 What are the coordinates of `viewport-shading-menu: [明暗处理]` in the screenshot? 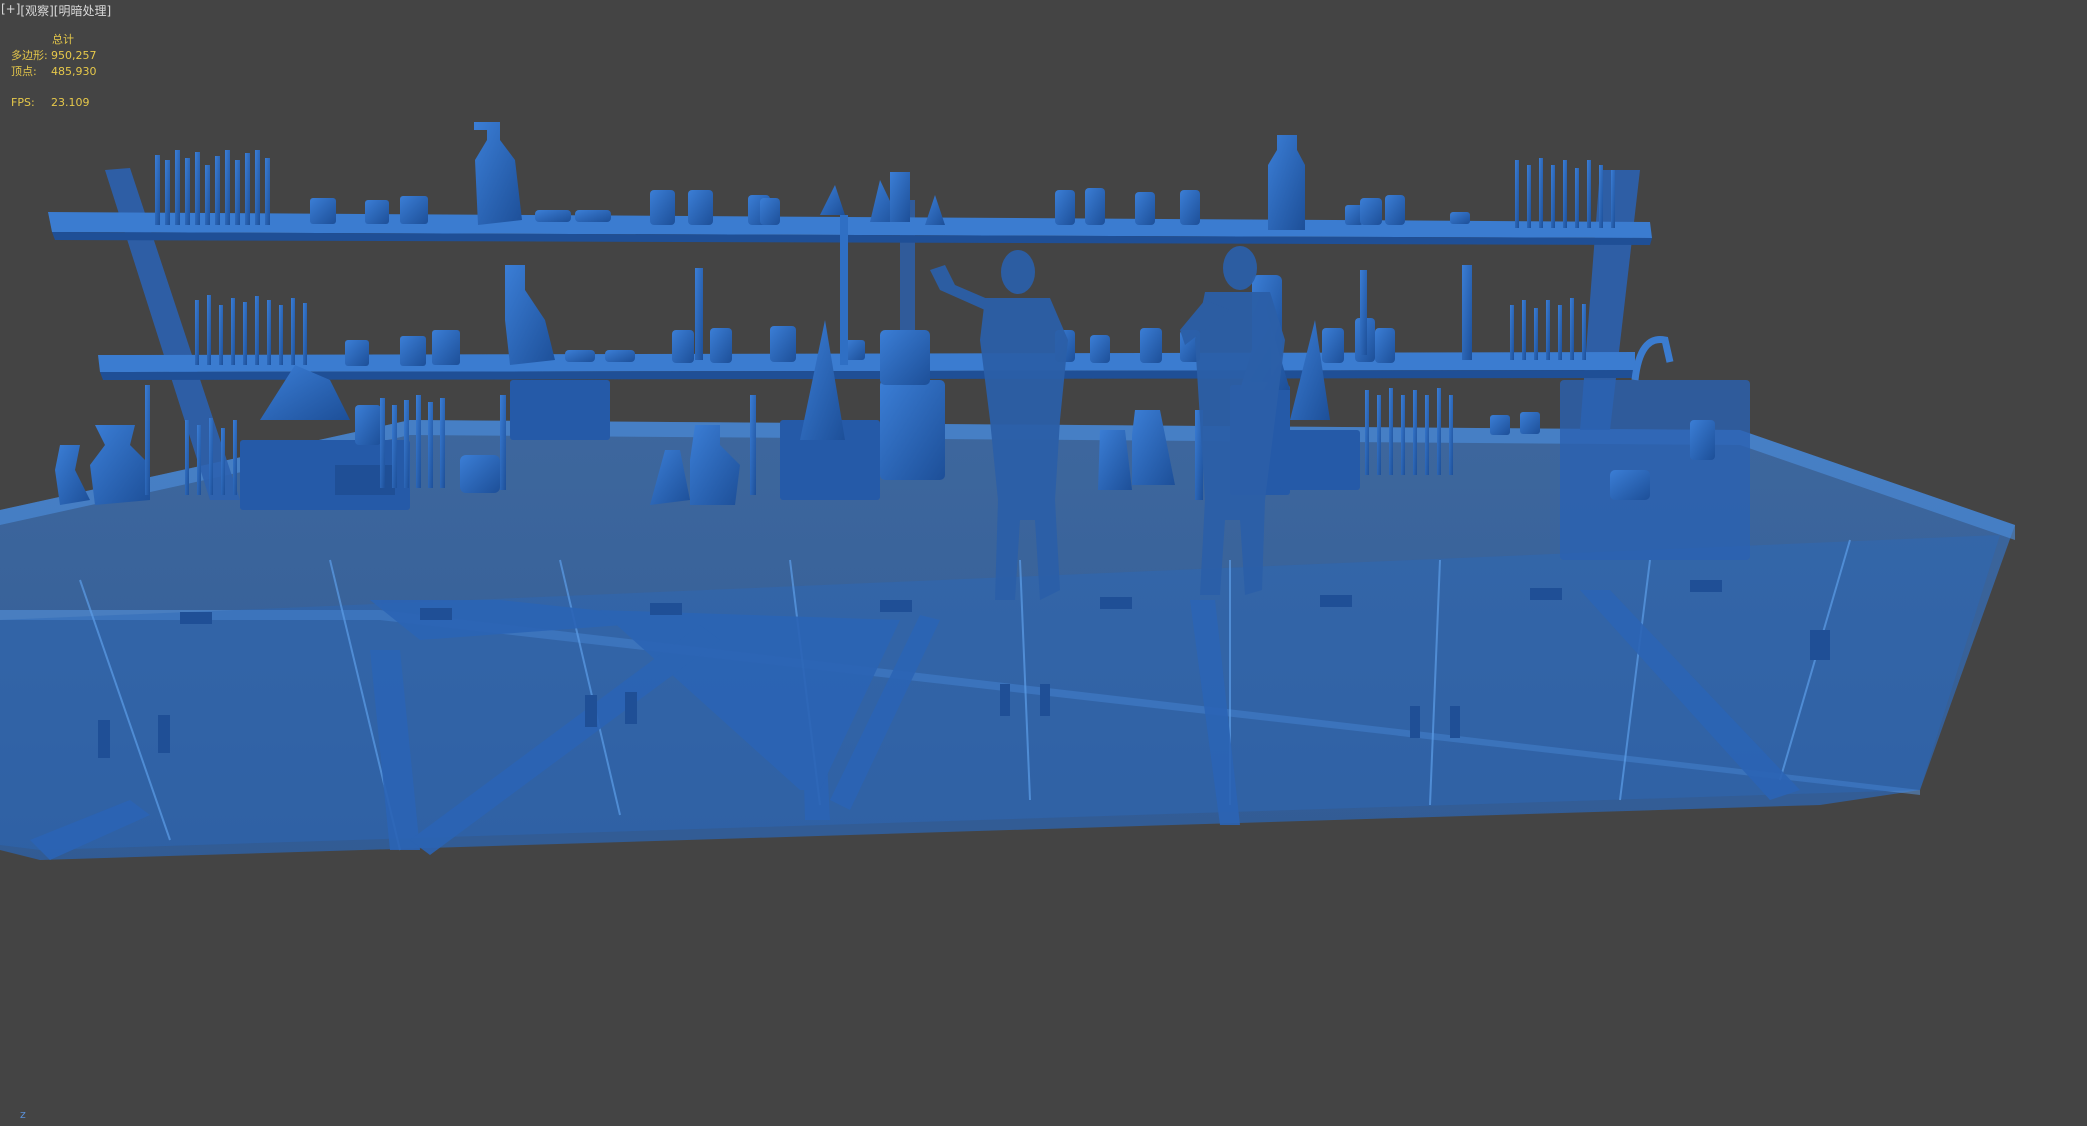 It's located at (82, 10).